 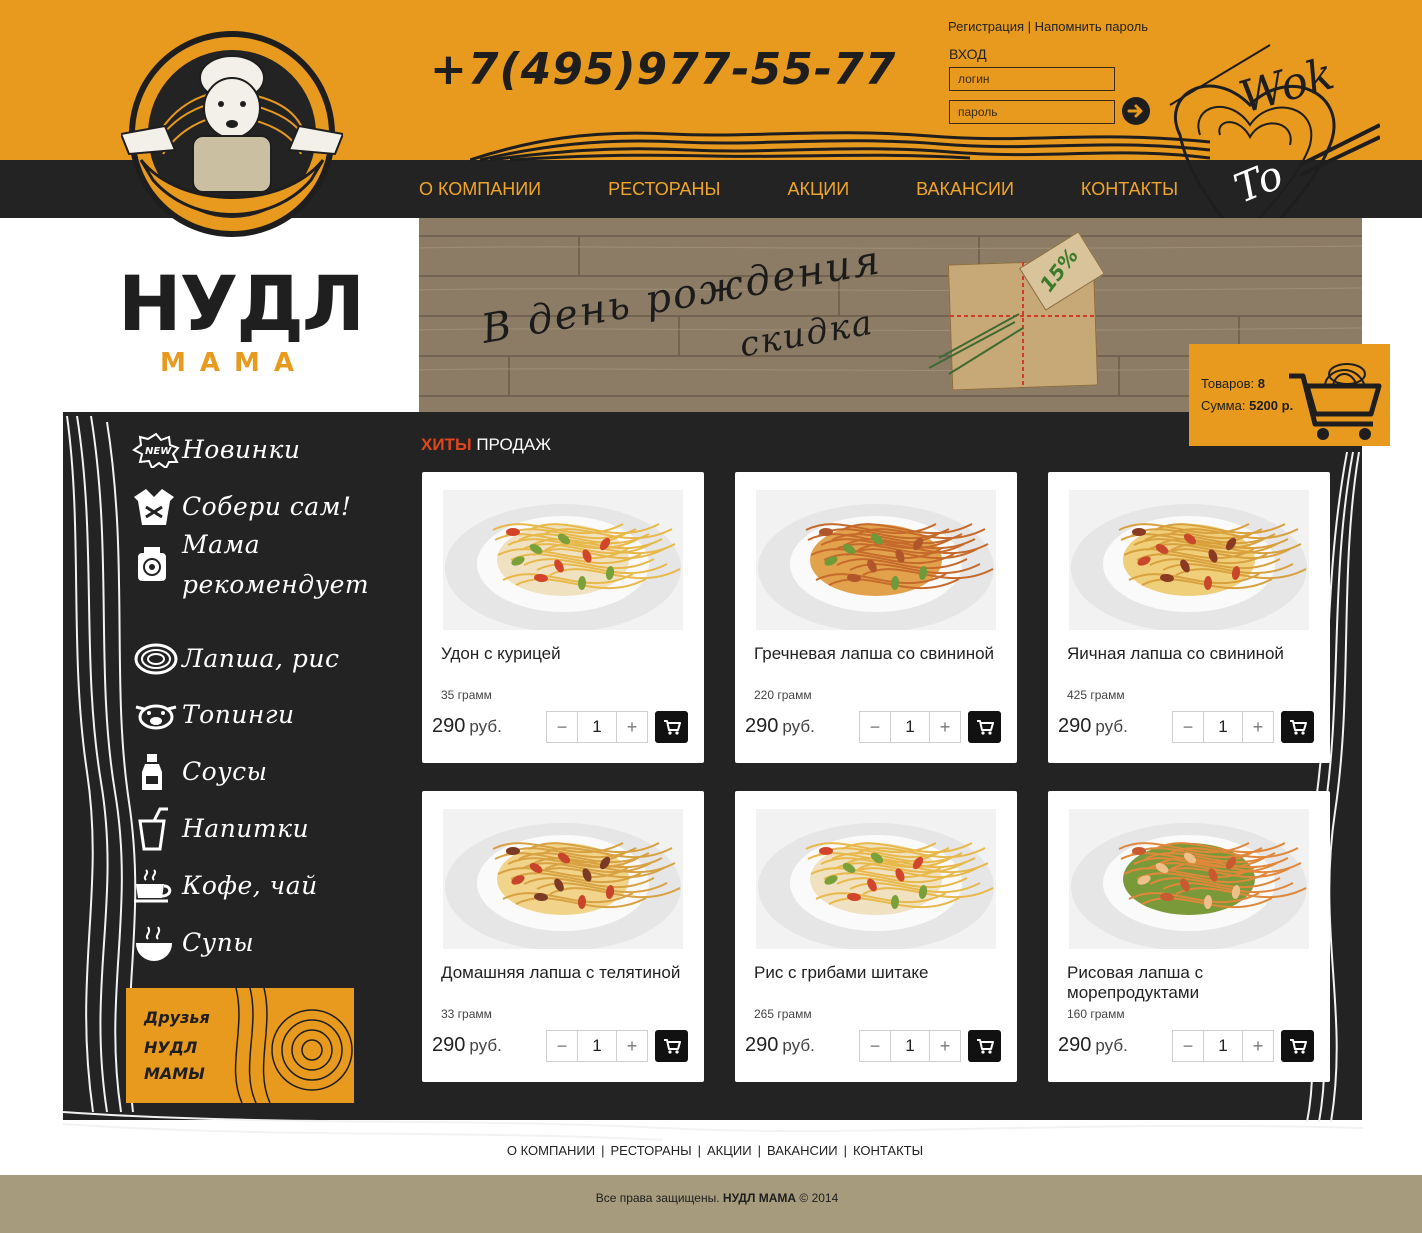 I want to click on side-item-new: NEW Новинки, so click(x=213, y=450).